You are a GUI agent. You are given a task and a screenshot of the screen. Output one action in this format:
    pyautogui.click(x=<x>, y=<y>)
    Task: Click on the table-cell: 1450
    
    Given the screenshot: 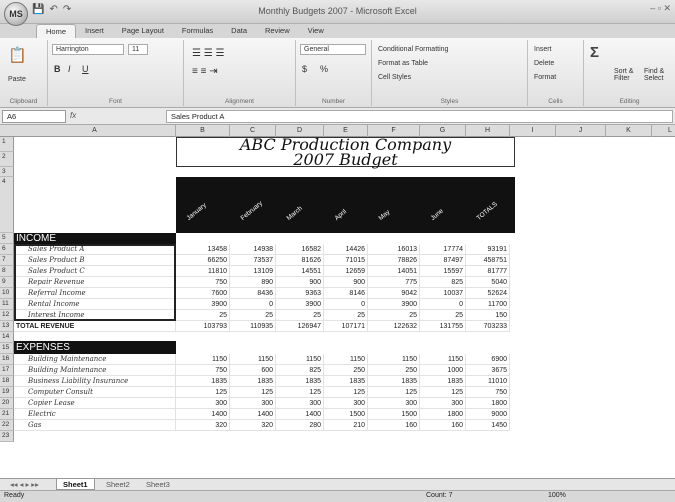 What is the action you would take?
    pyautogui.click(x=488, y=425)
    